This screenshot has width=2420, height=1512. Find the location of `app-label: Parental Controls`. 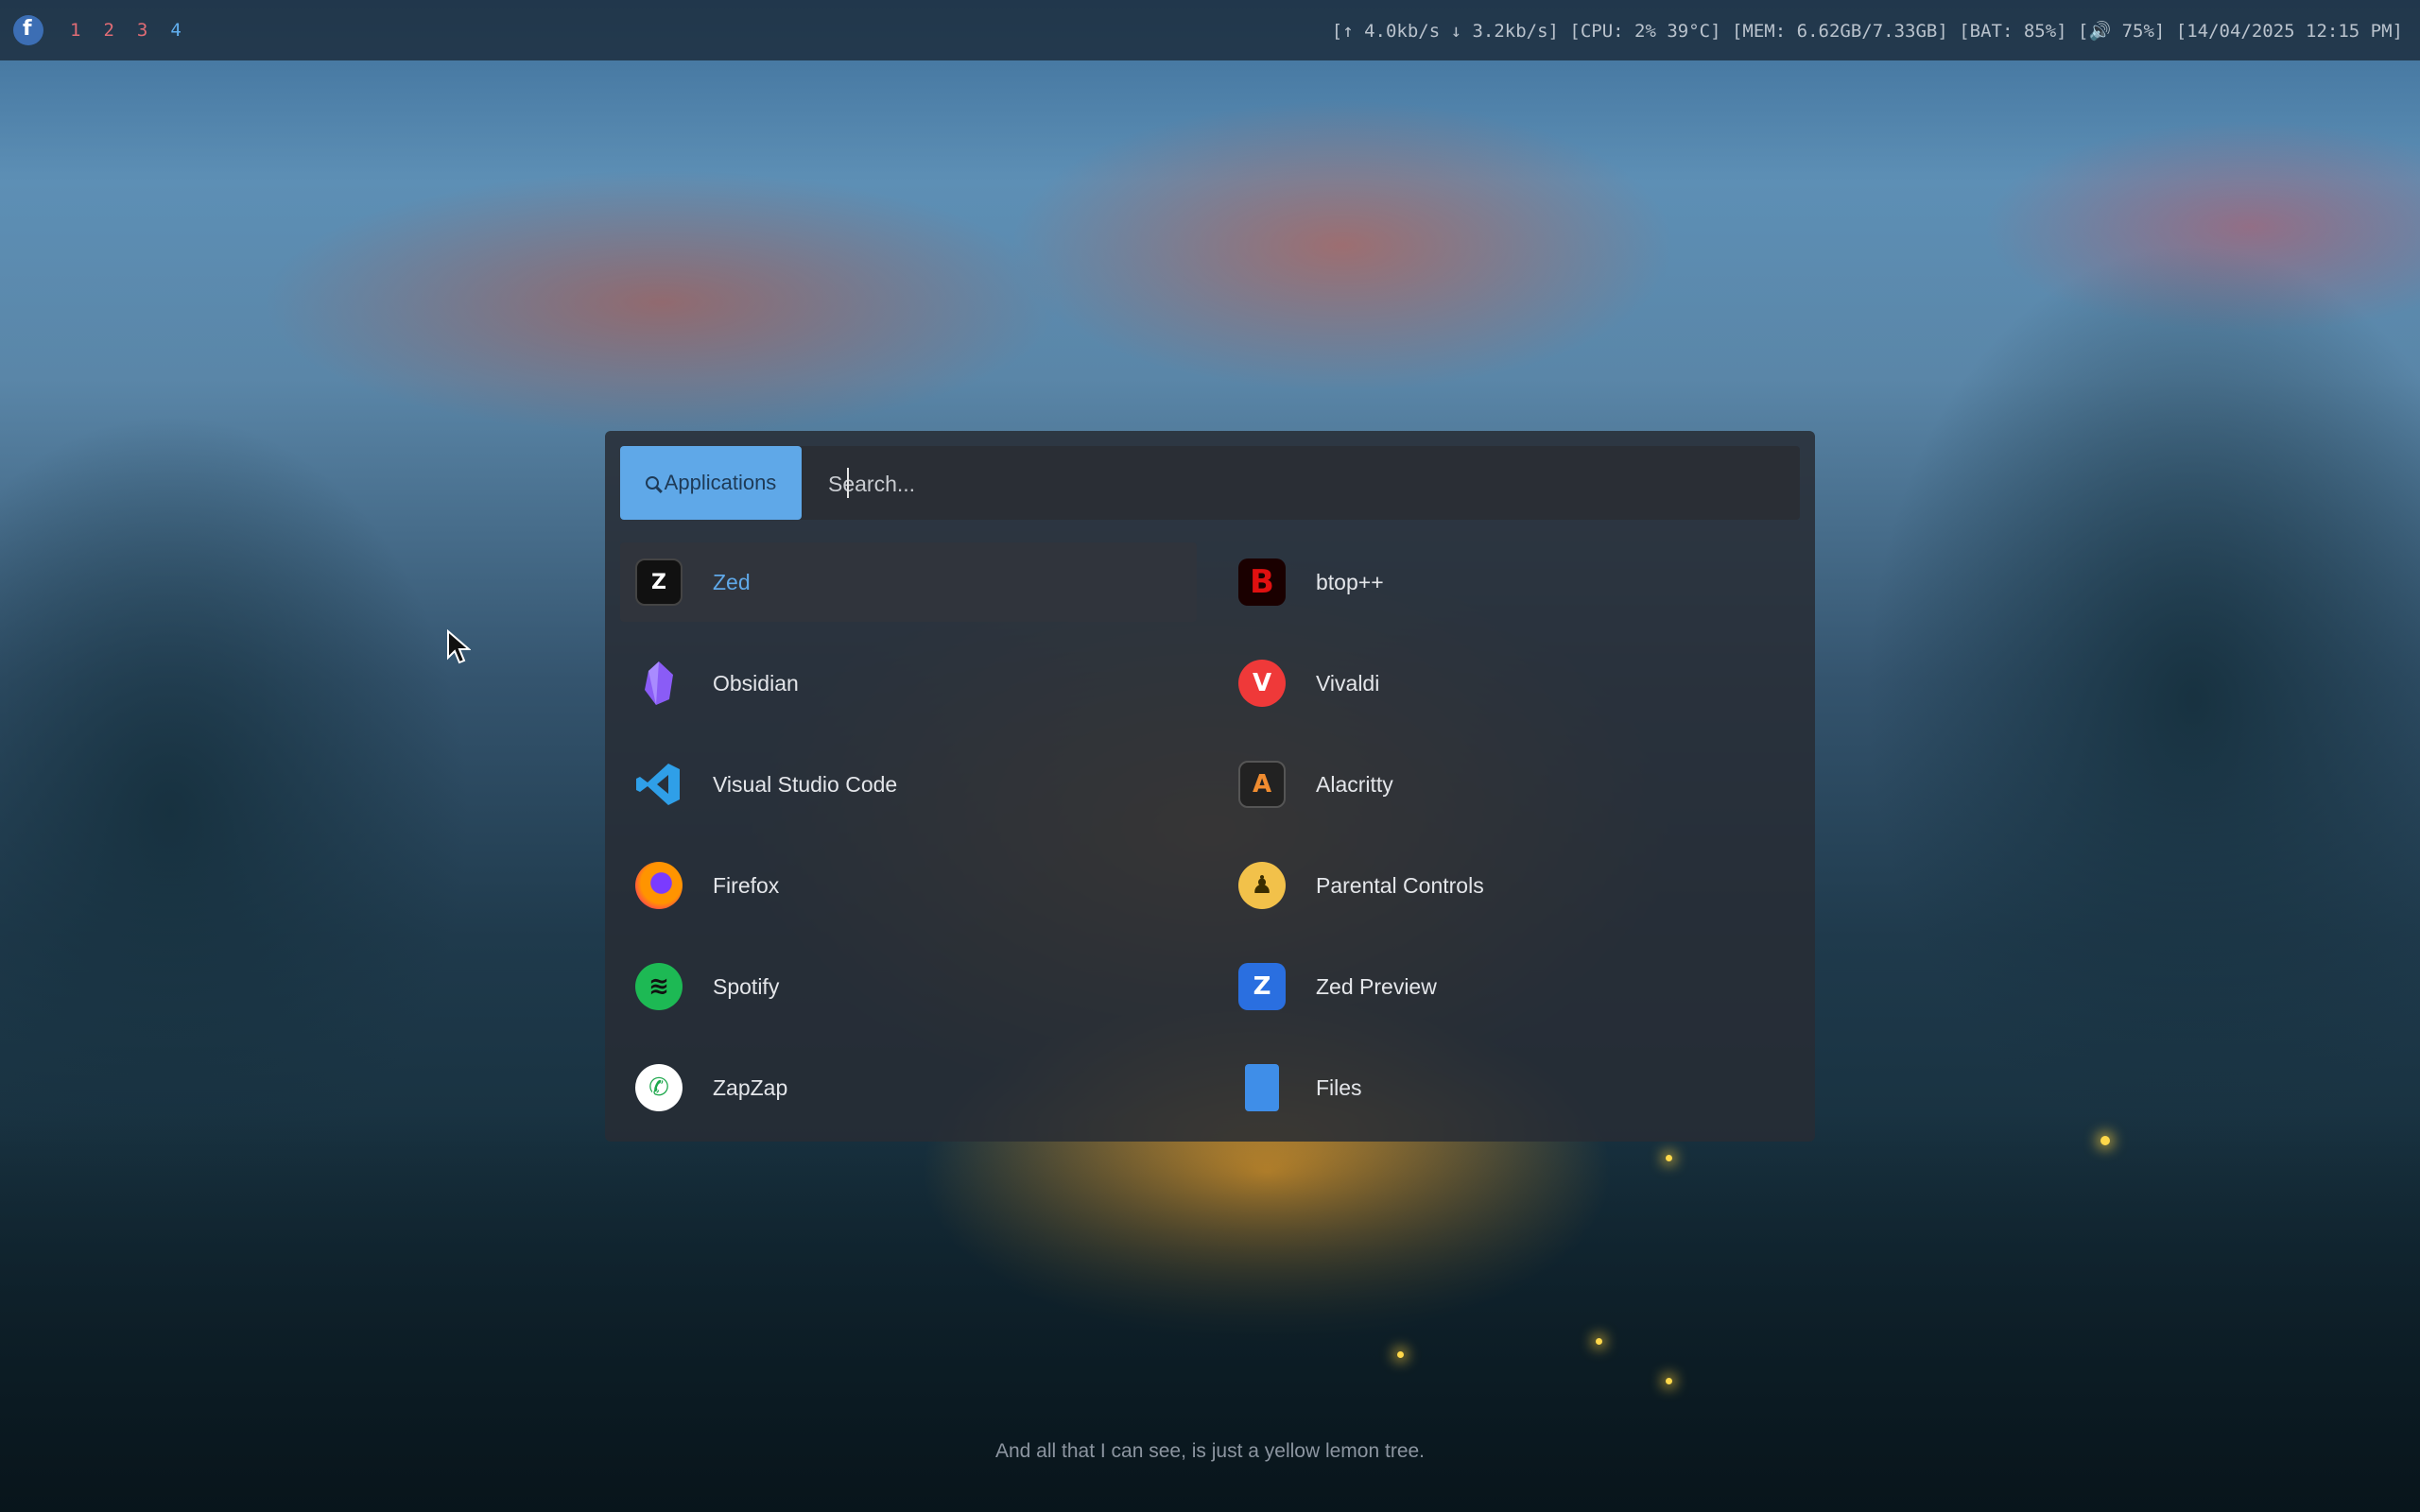

app-label: Parental Controls is located at coordinates (1400, 885).